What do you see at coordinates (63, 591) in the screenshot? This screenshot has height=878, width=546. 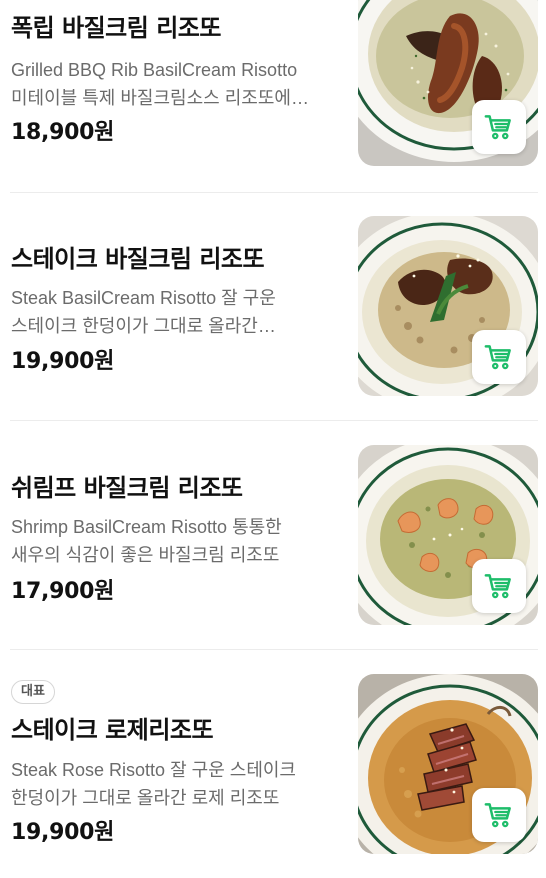 I see `menu-item-price: 17,900원` at bounding box center [63, 591].